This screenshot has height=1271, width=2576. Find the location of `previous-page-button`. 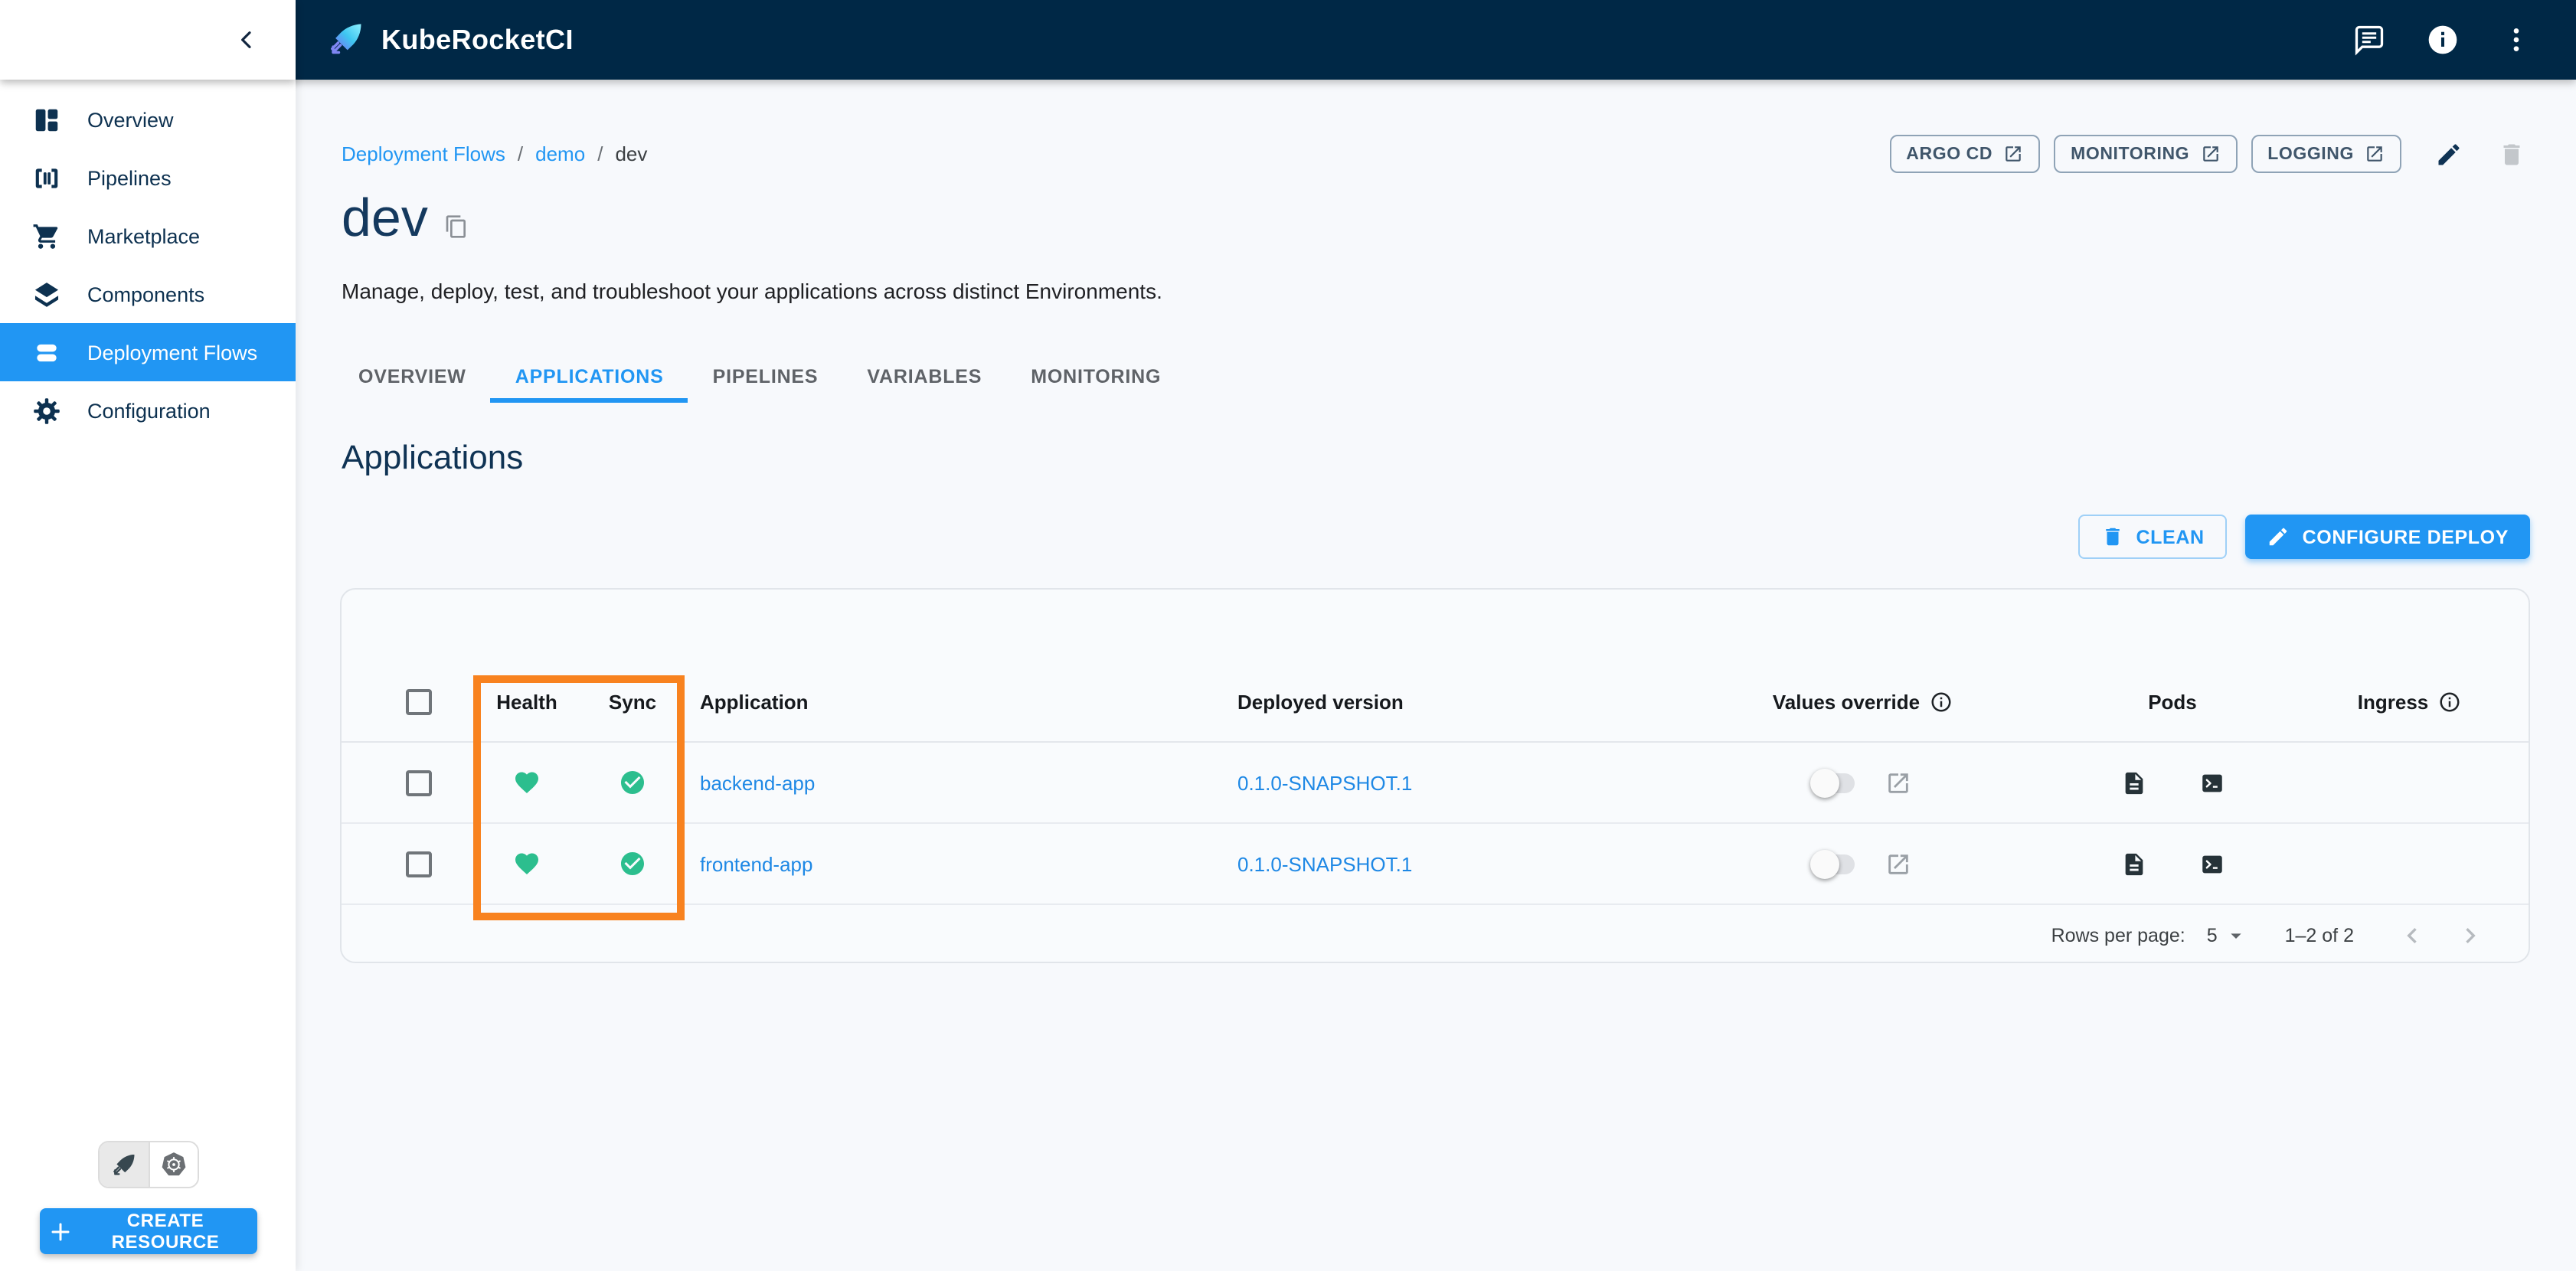

previous-page-button is located at coordinates (2412, 934).